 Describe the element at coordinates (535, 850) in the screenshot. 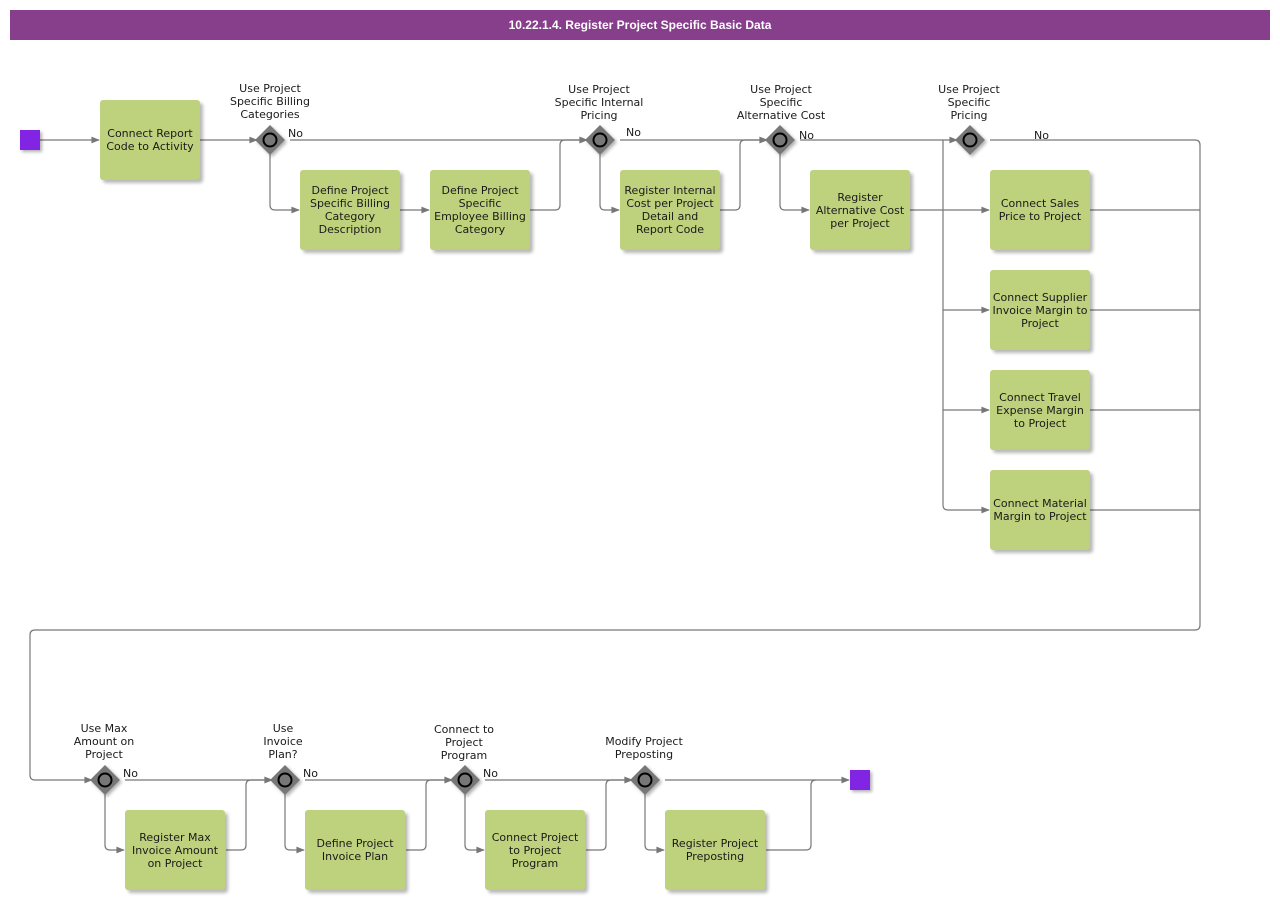

I see `task-connect-project-program: Connect Project to Project Program` at that location.